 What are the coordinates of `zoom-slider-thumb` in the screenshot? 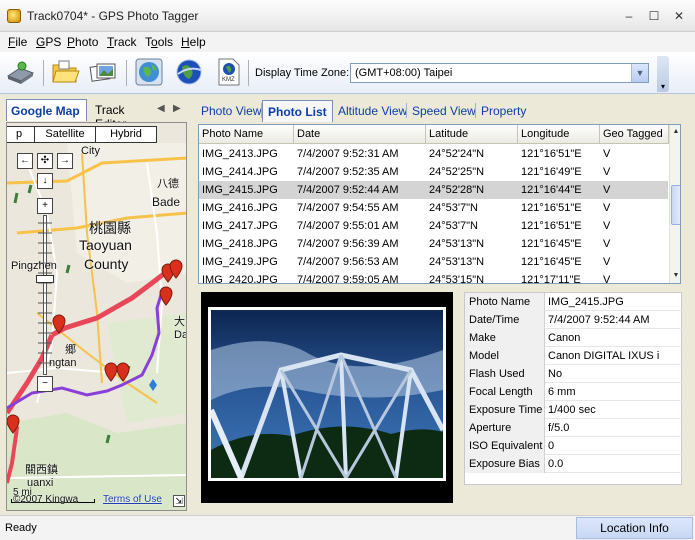 It's located at (45, 279).